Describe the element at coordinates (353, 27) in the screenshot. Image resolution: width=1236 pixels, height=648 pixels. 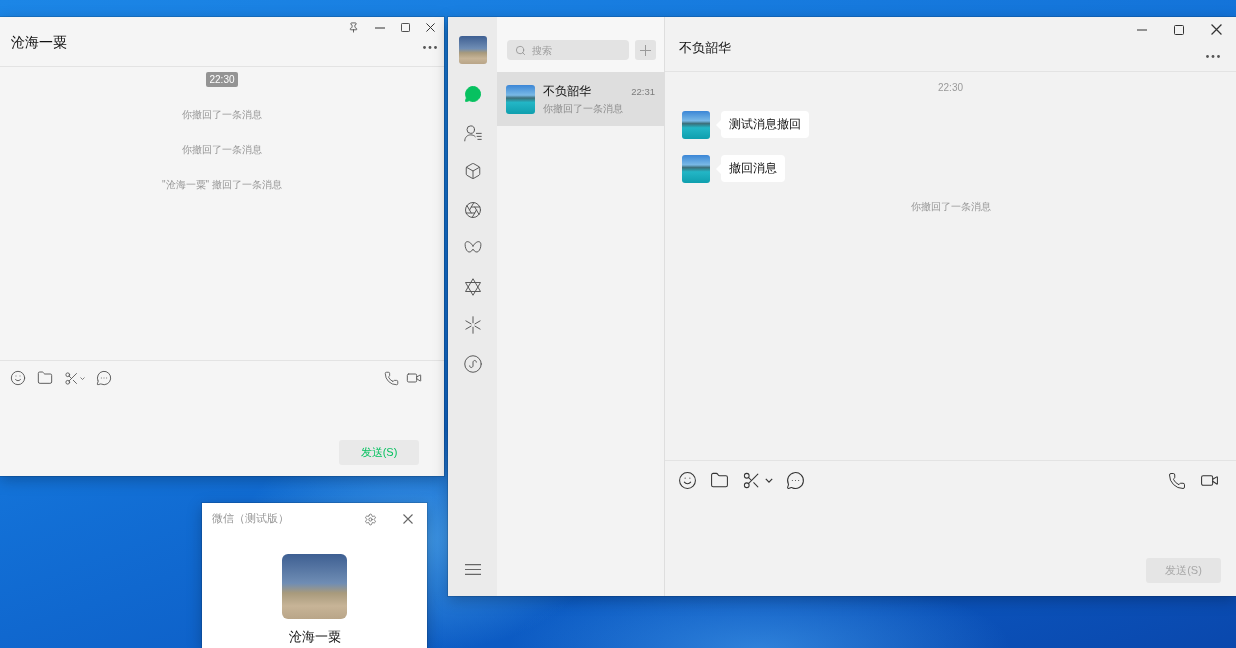
I see `pin-icon` at that location.